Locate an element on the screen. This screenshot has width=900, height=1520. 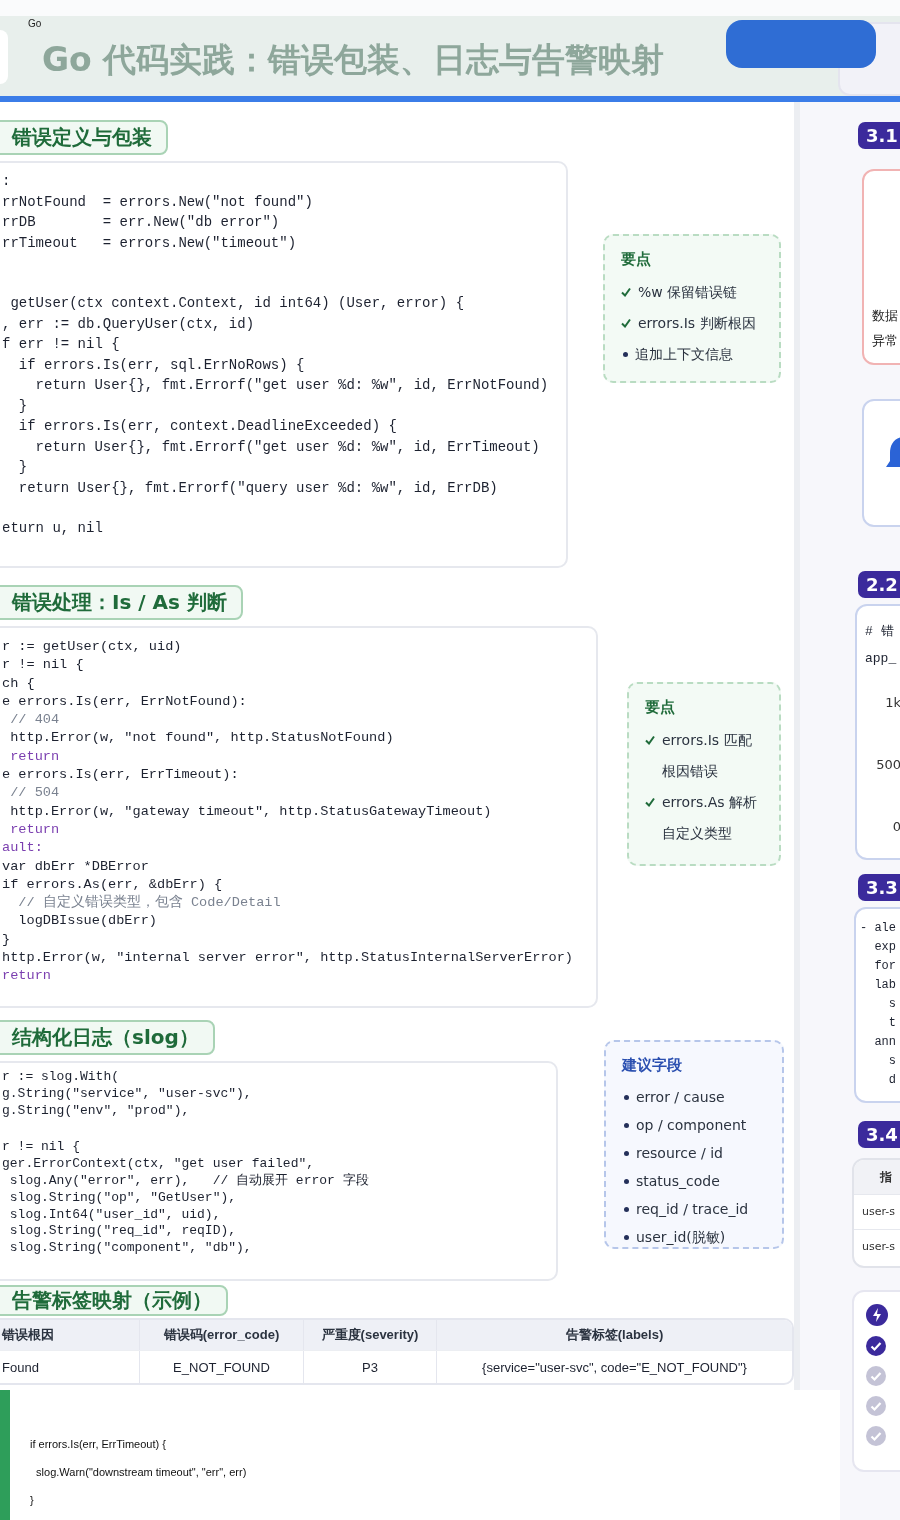
code-line: s is located at coordinates (892, 1004).